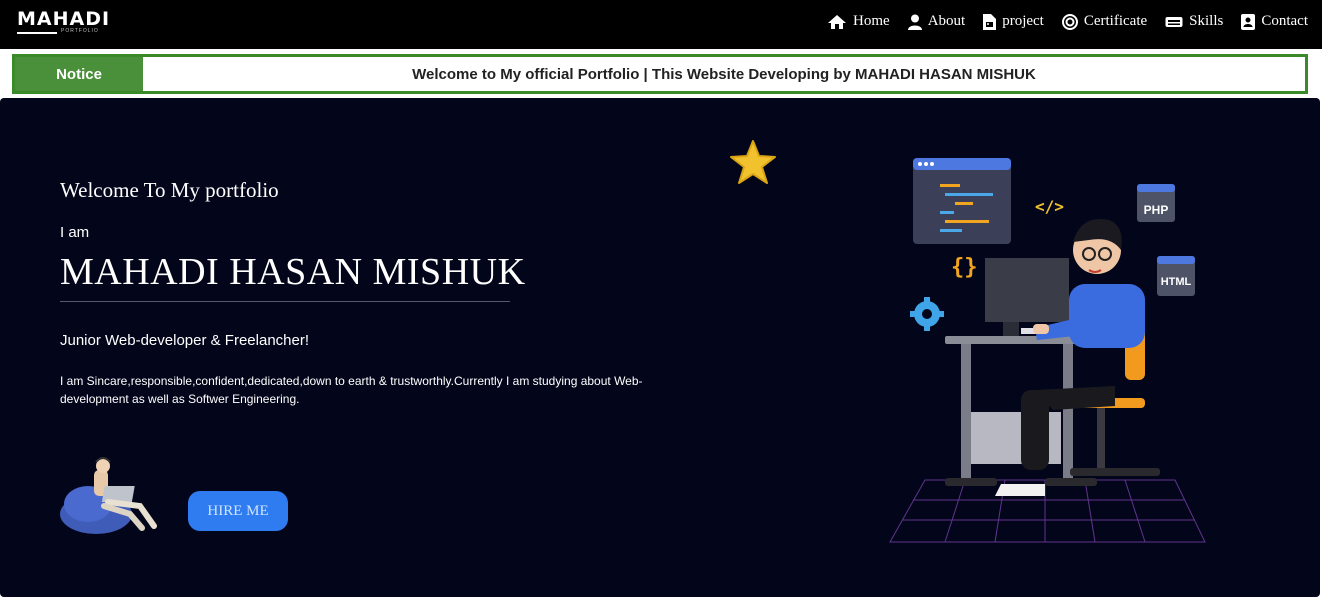  I want to click on nav-item-home: Home, so click(858, 21).